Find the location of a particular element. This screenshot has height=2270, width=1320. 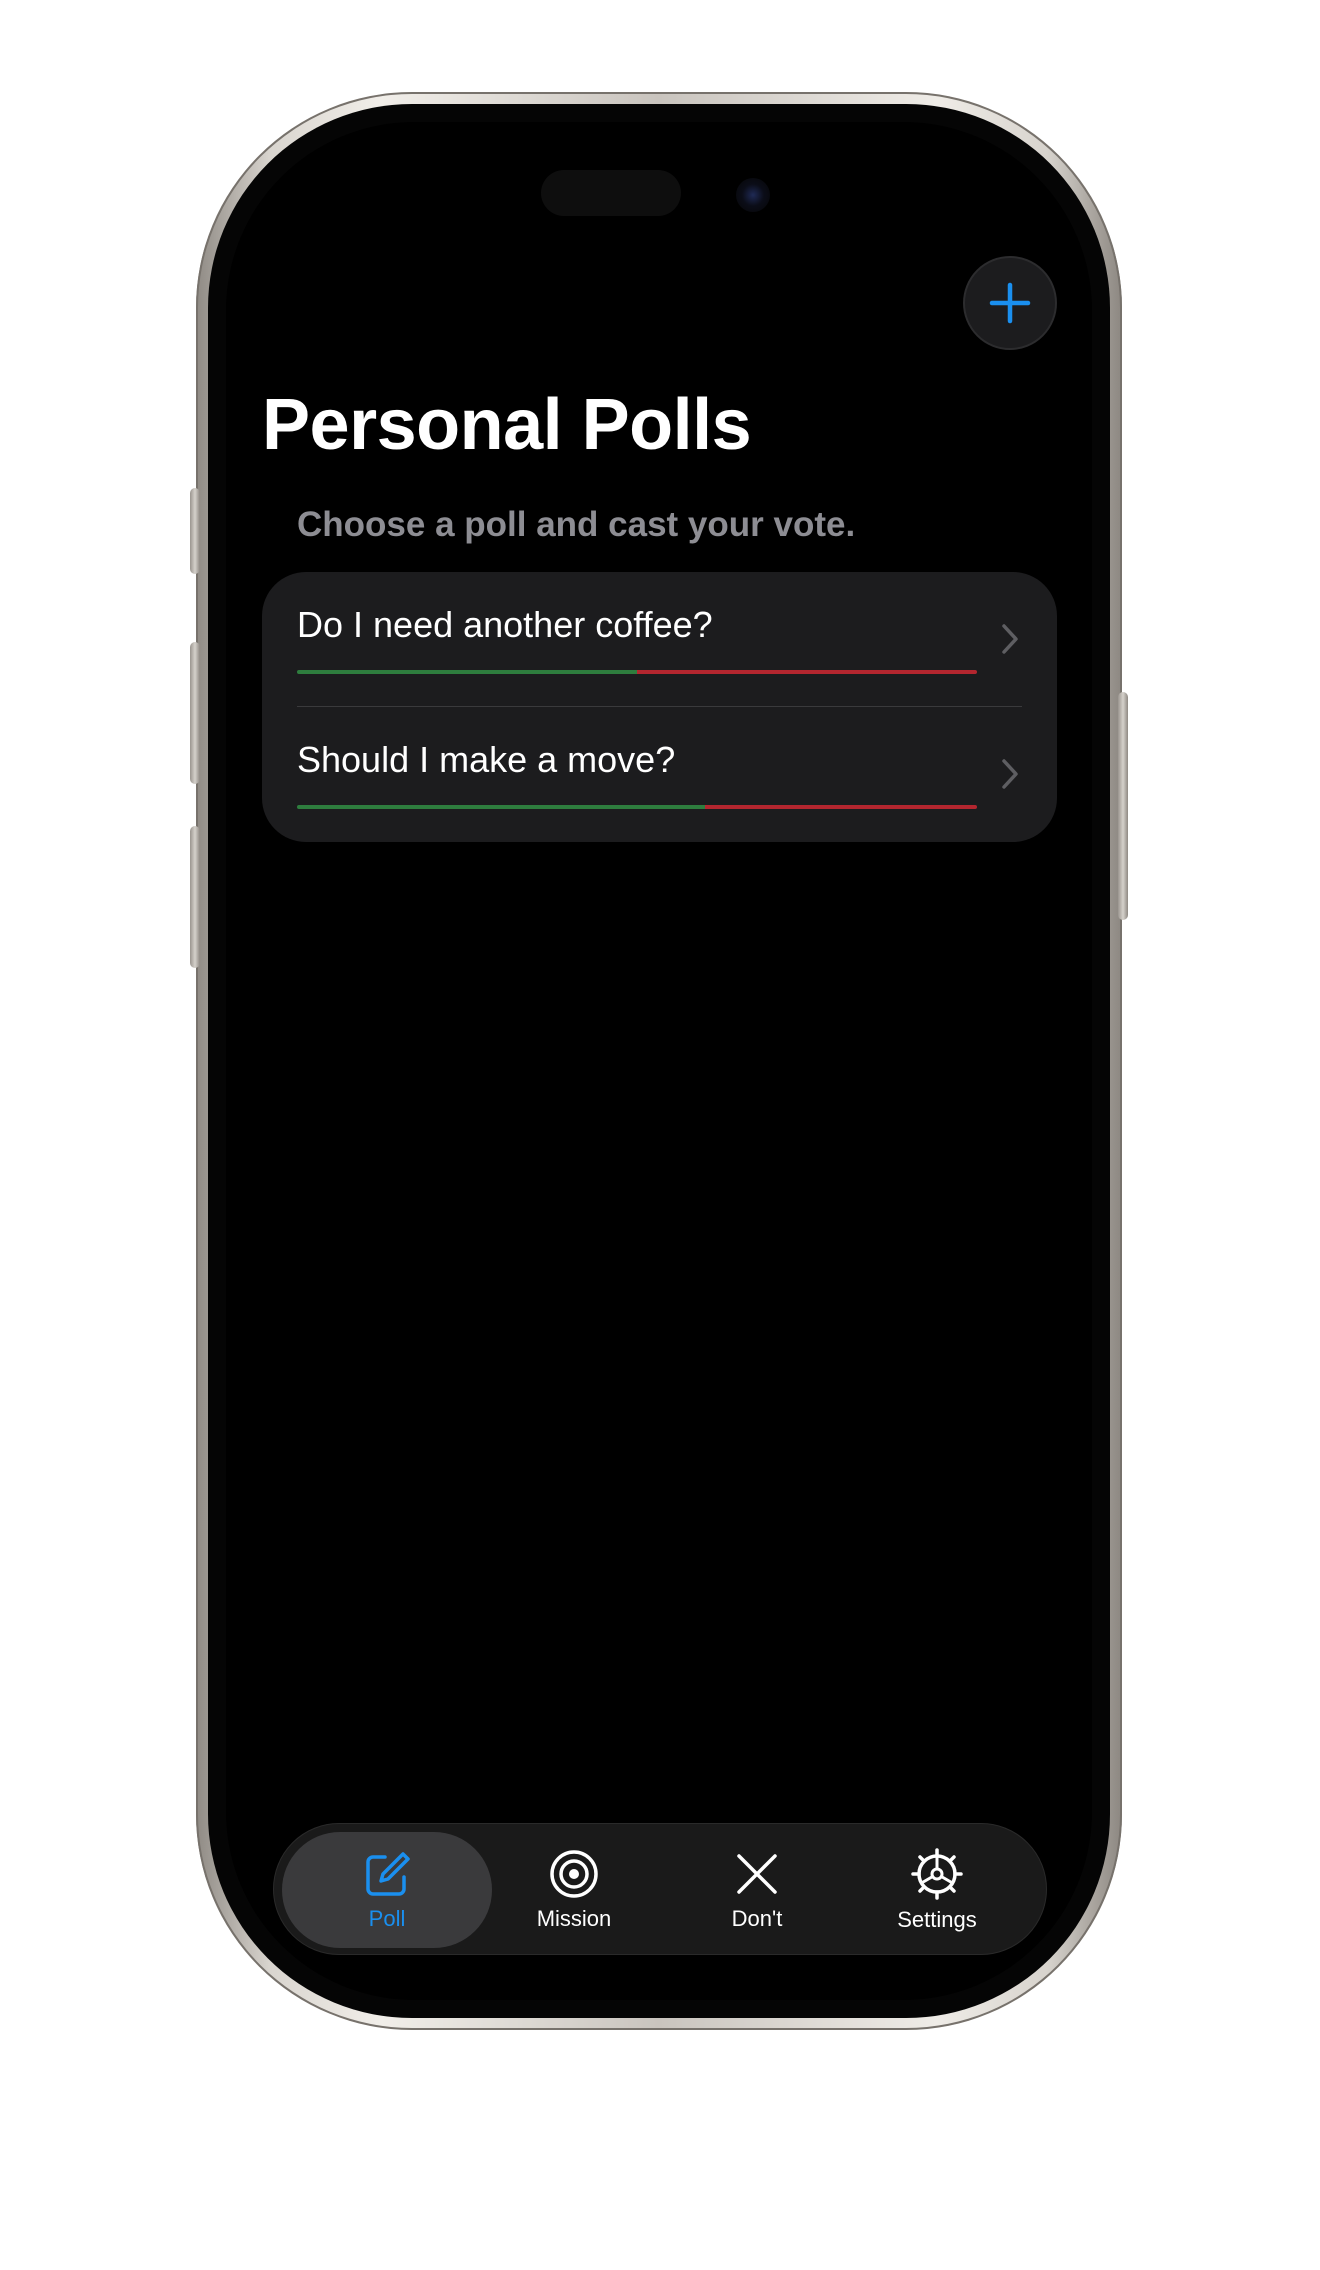

poll-question: Do I need another coffee? is located at coordinates (505, 624).